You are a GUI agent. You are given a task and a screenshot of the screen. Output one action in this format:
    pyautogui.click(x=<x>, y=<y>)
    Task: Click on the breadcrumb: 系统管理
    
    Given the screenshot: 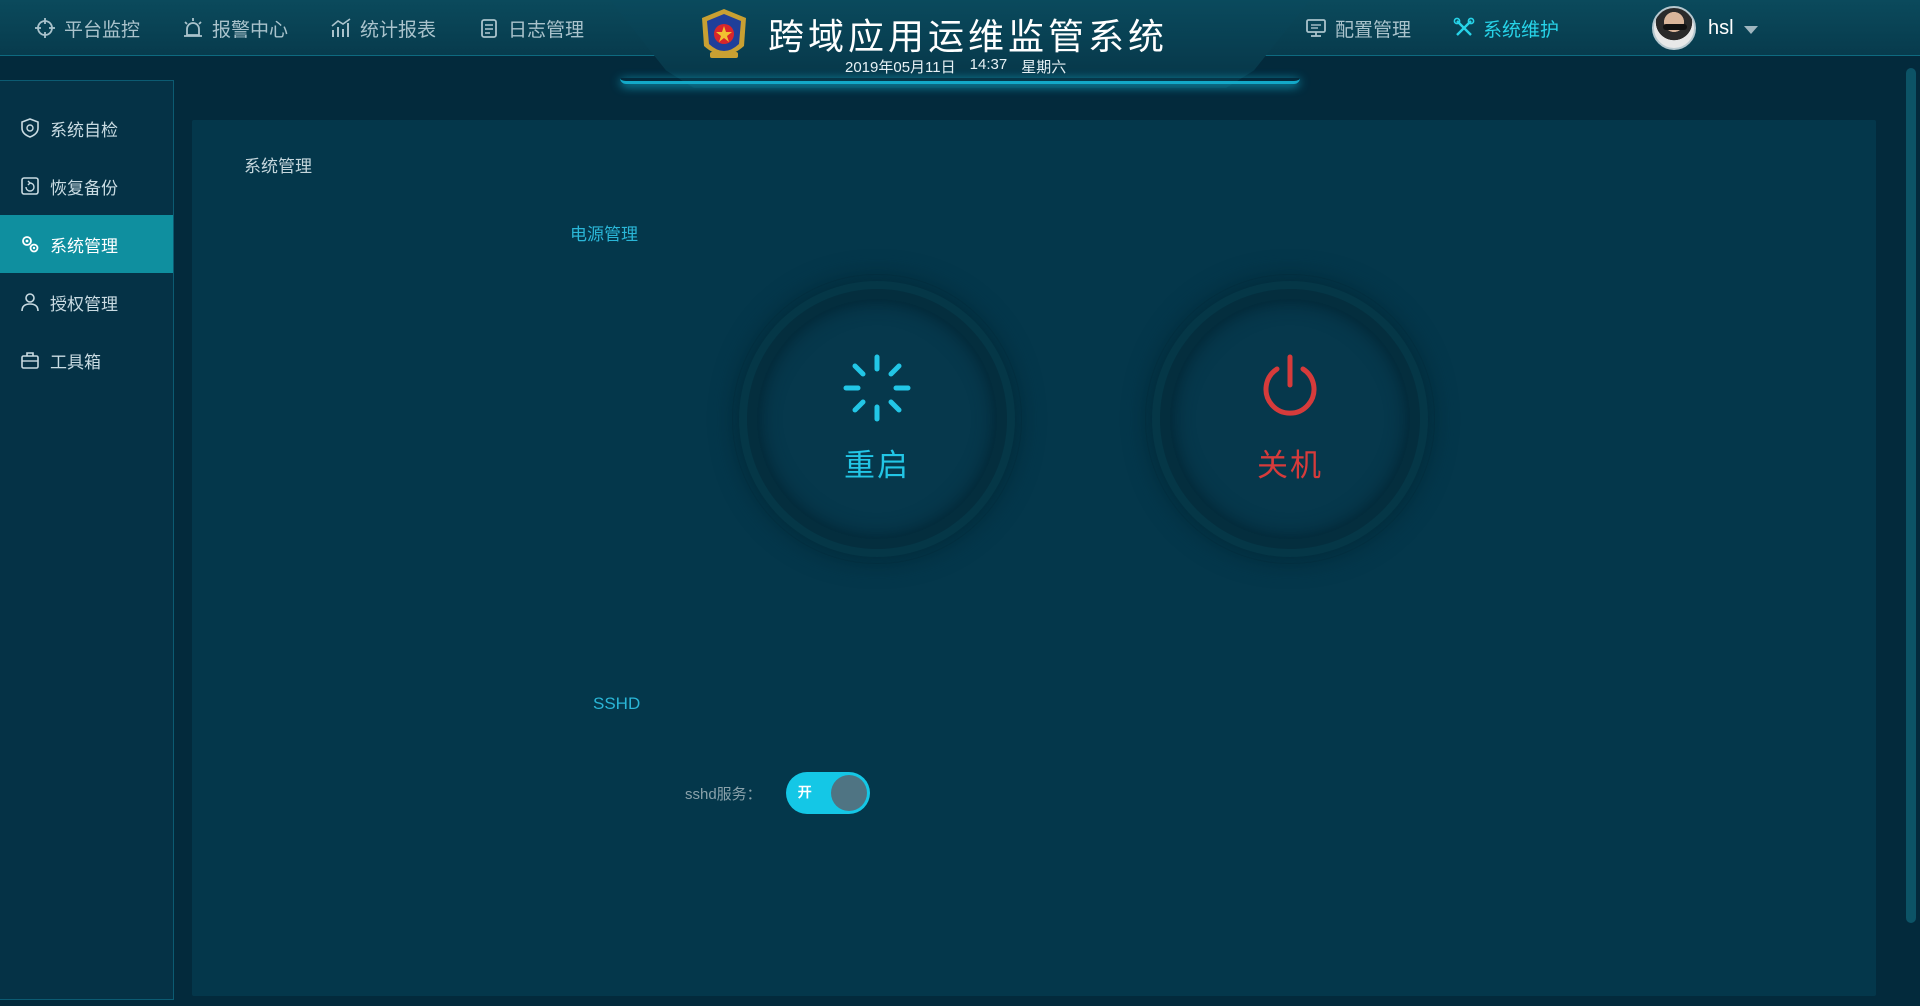 What is the action you would take?
    pyautogui.click(x=278, y=166)
    